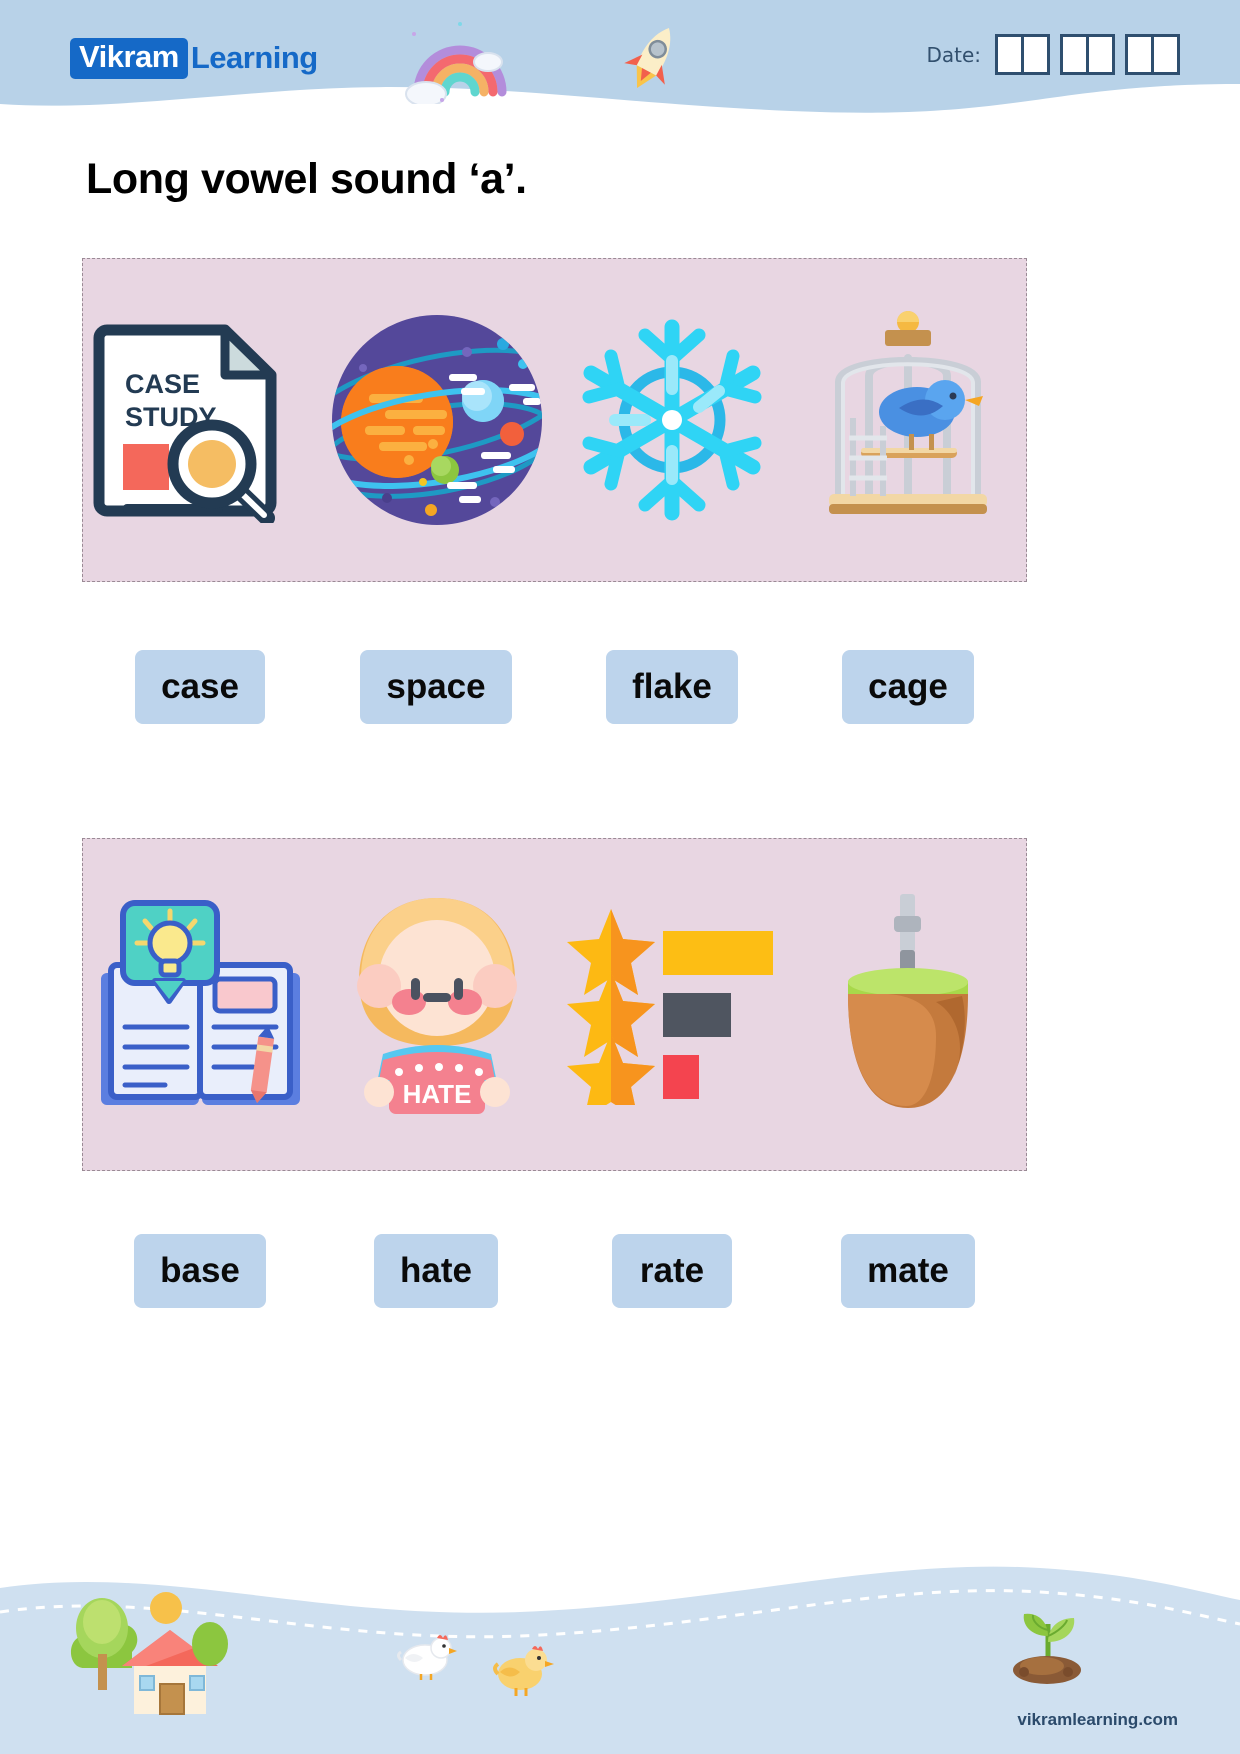  I want to click on word-box-hate: hate, so click(436, 1271).